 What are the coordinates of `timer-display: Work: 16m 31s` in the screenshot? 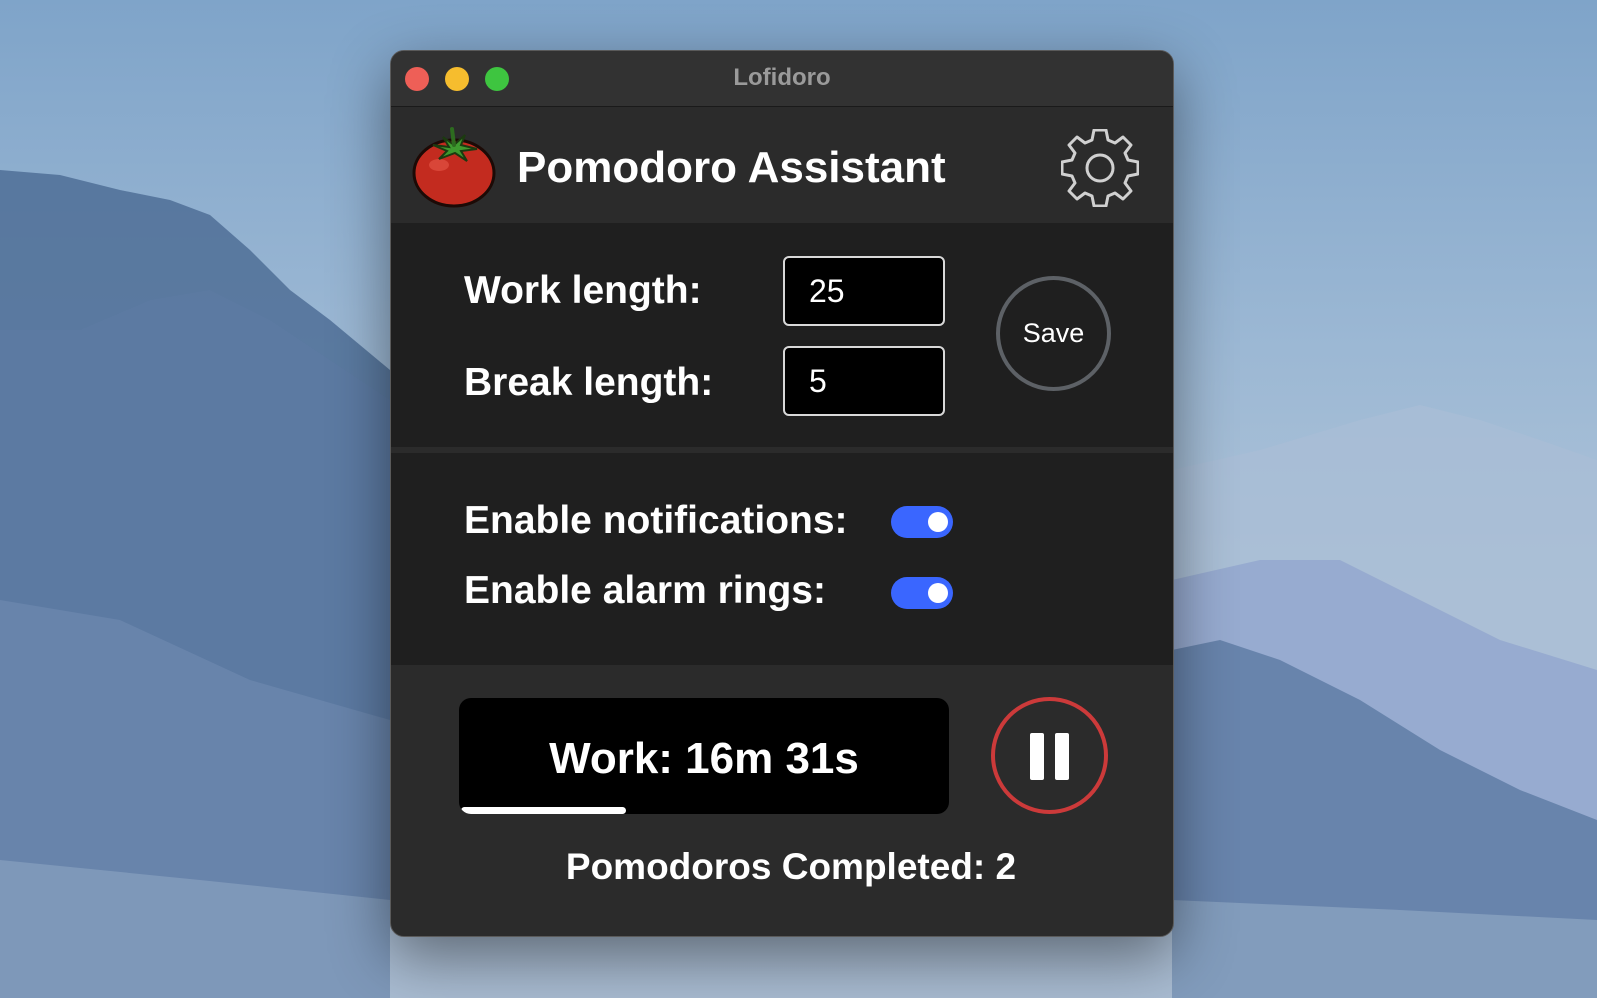 It's located at (704, 756).